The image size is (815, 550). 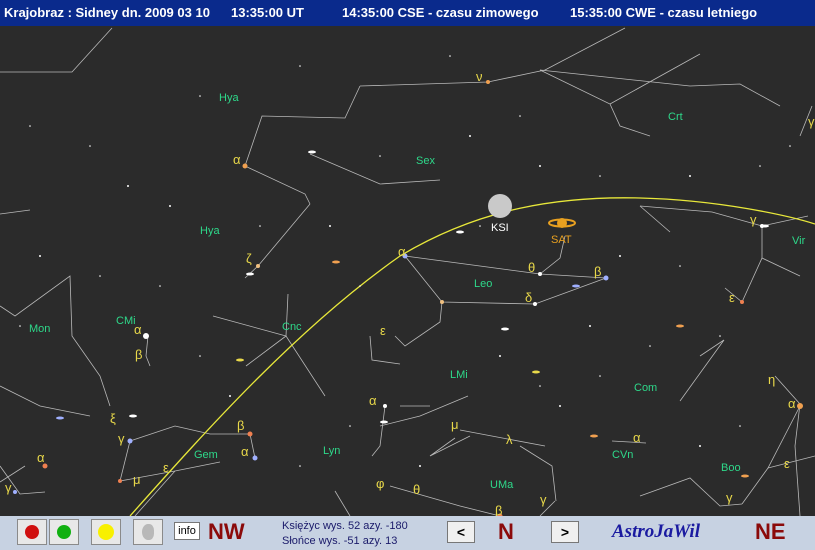 What do you see at coordinates (528, 297) in the screenshot?
I see `star-label-delta-leo: δ` at bounding box center [528, 297].